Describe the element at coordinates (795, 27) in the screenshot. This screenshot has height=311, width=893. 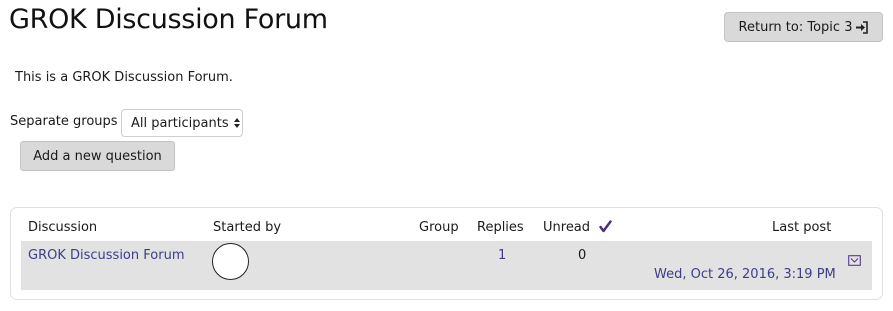
I see `return-button-label: Return to: Topic 3` at that location.